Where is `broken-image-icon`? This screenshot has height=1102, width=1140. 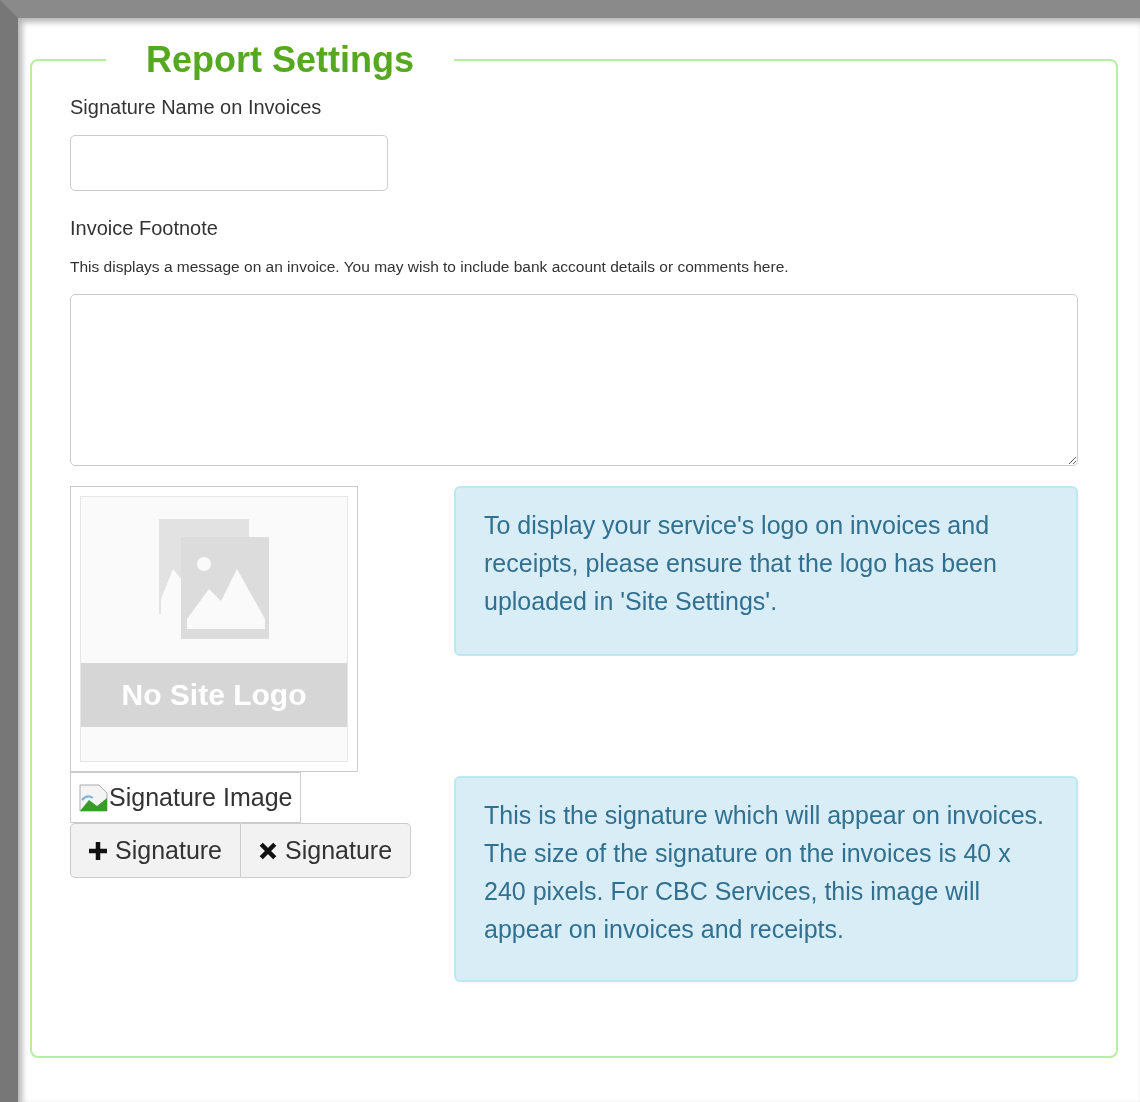
broken-image-icon is located at coordinates (94, 797).